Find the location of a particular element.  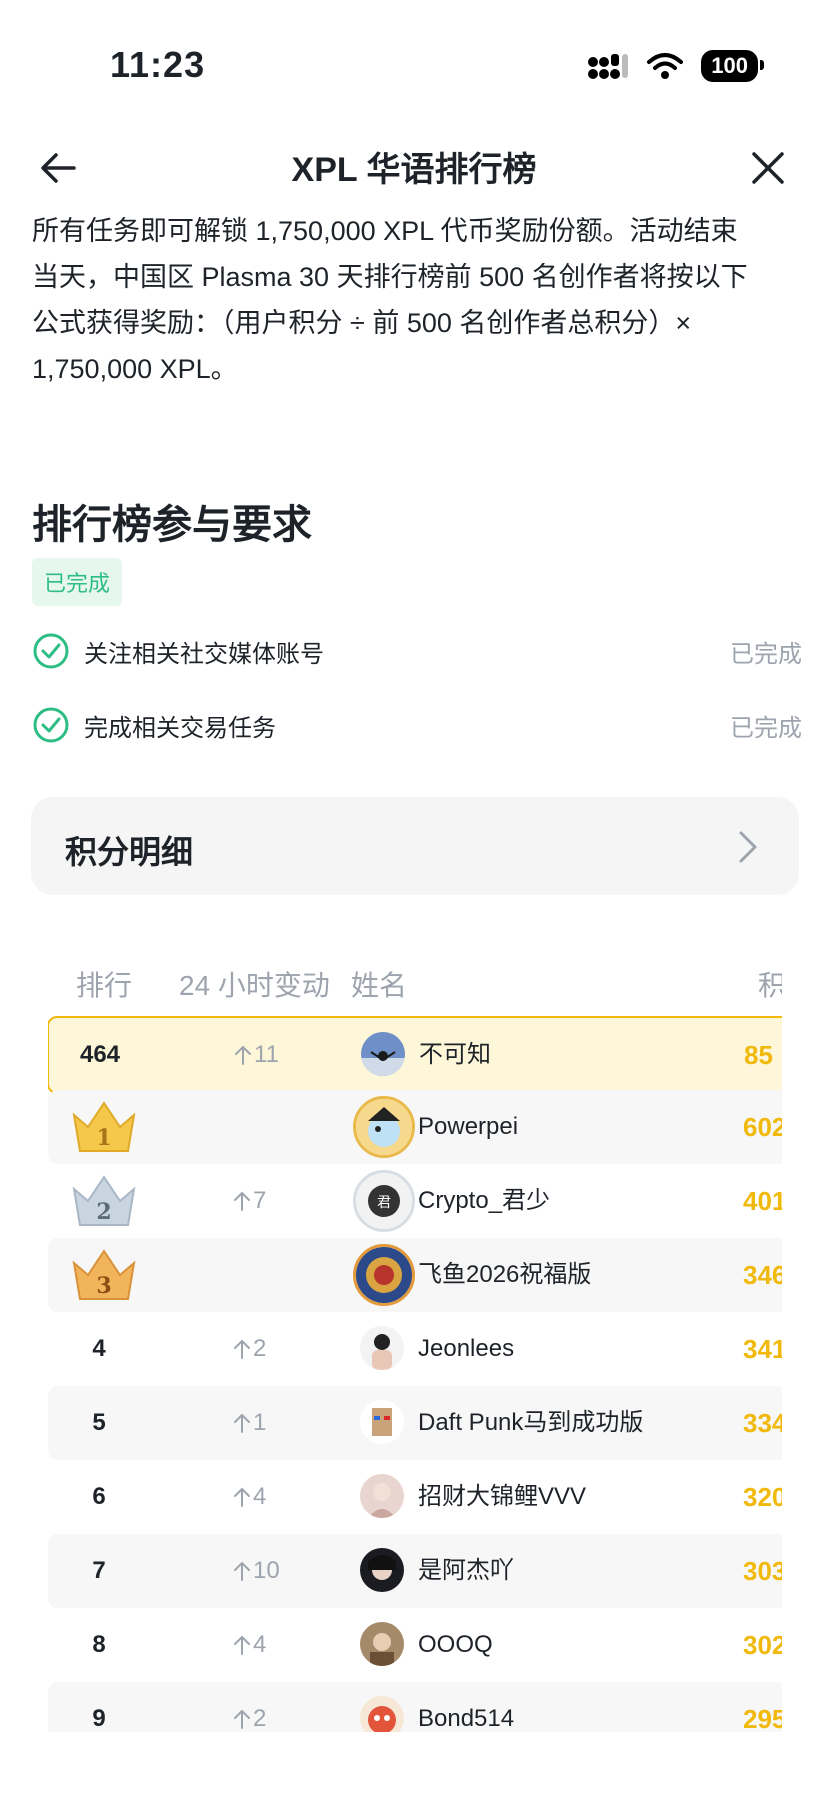

task-item-trading: 完成相关交易任务 已完成 is located at coordinates (417, 725).